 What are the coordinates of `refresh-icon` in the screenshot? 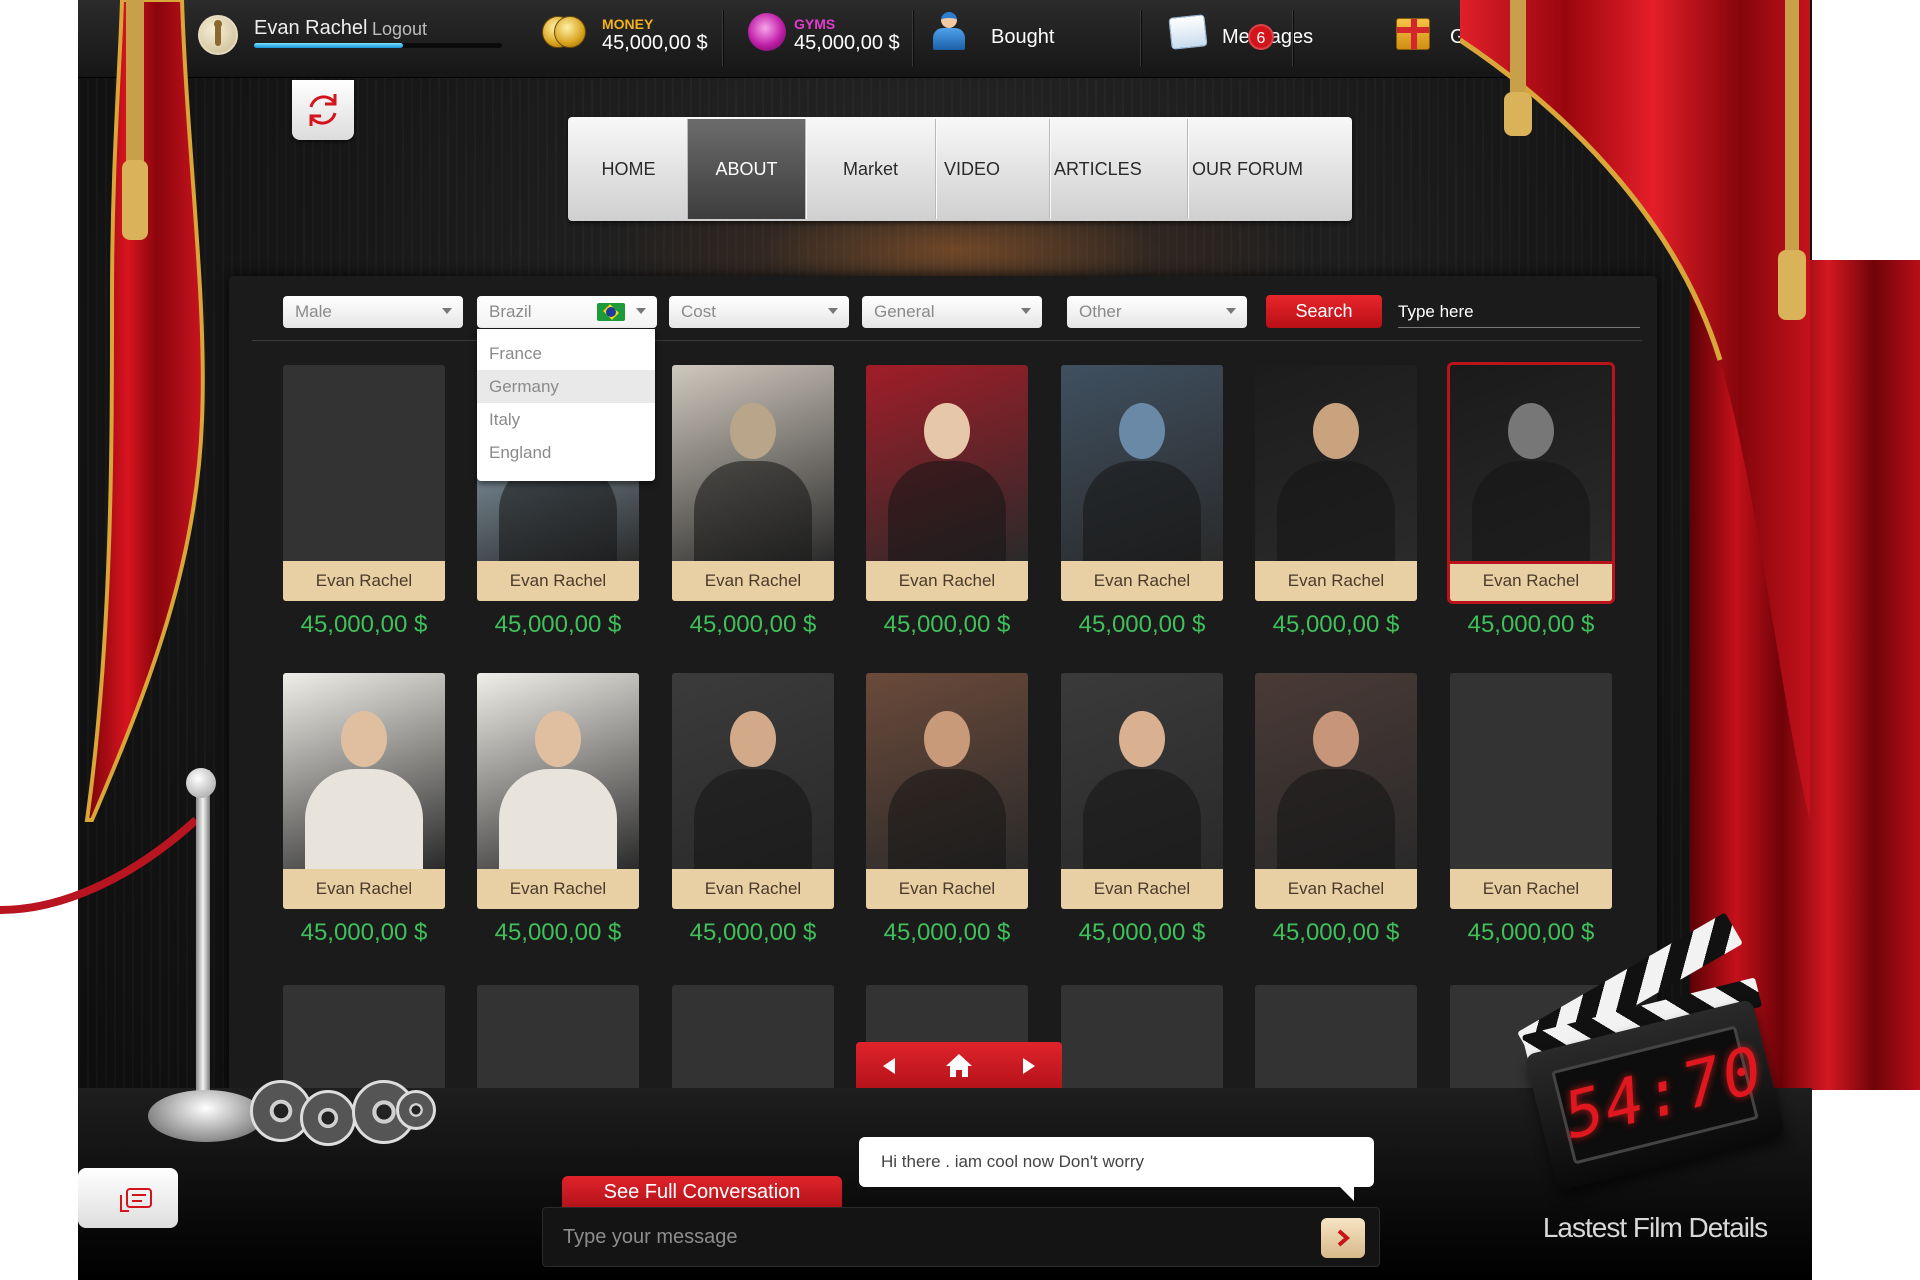 It's located at (323, 110).